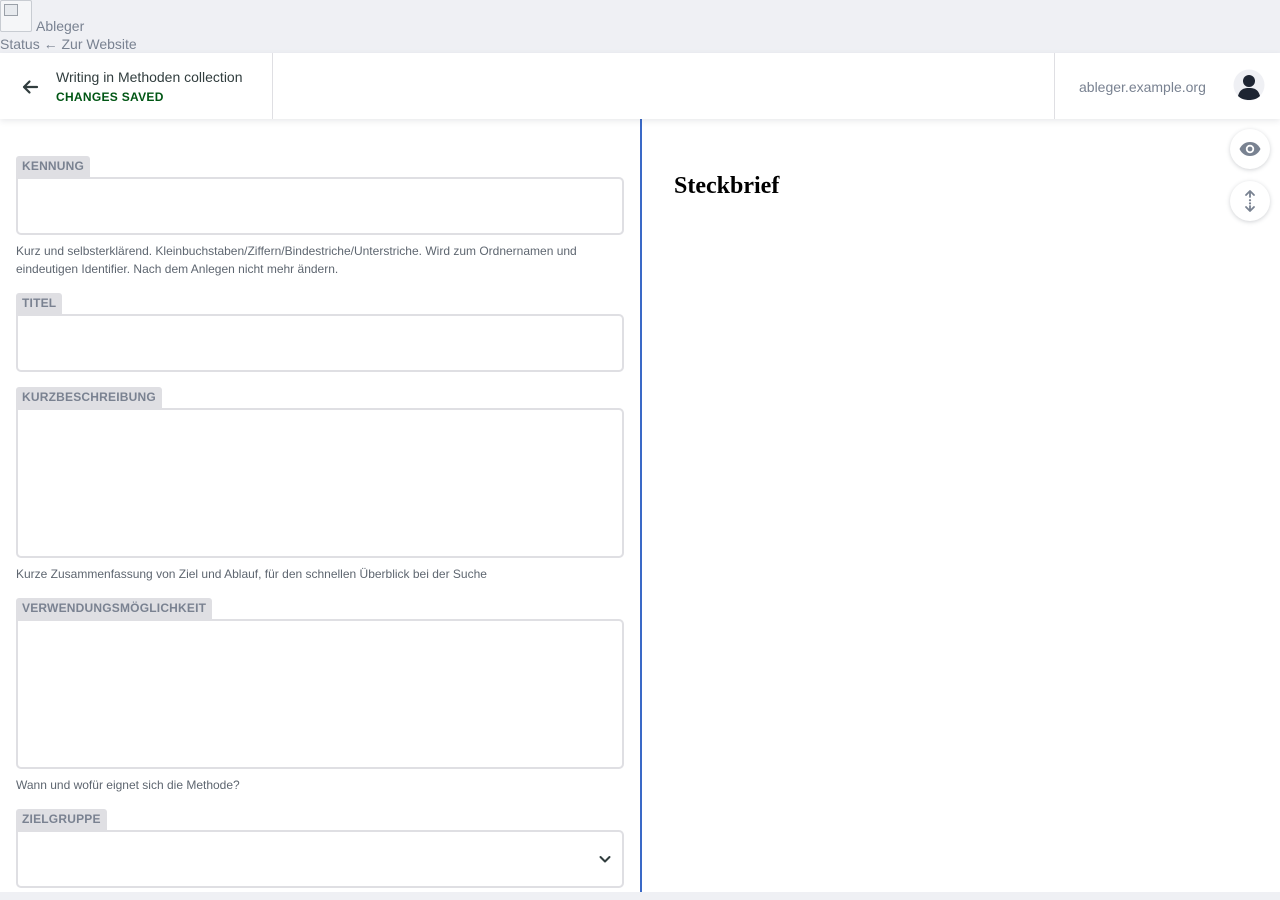 The width and height of the screenshot is (1280, 900). What do you see at coordinates (60, 26) in the screenshot?
I see `app-brand: Ableger` at bounding box center [60, 26].